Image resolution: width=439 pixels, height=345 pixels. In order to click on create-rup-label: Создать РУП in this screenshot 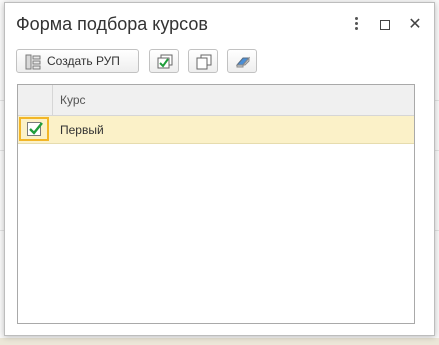, I will do `click(83, 61)`.